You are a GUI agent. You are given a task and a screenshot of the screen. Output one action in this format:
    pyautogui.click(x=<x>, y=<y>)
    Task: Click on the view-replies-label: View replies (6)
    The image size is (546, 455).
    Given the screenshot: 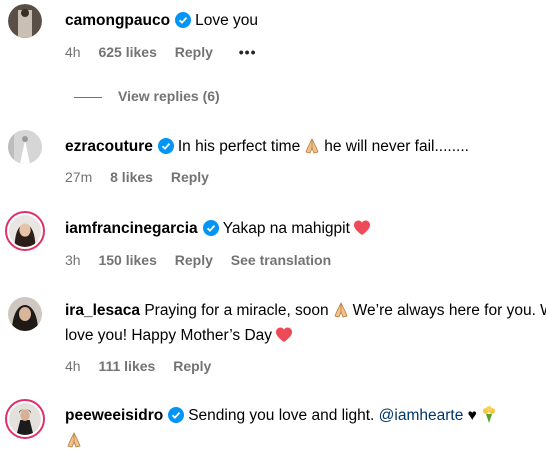 What is the action you would take?
    pyautogui.click(x=169, y=96)
    